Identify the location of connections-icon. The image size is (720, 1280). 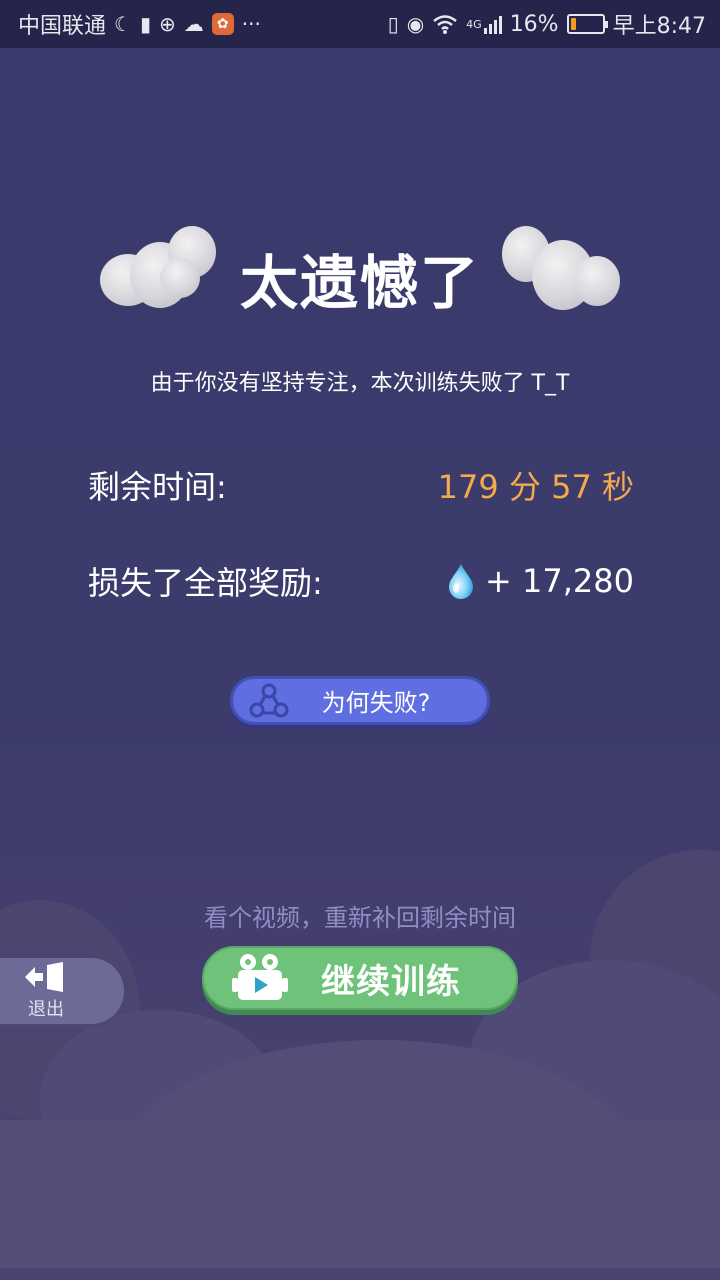
(269, 700).